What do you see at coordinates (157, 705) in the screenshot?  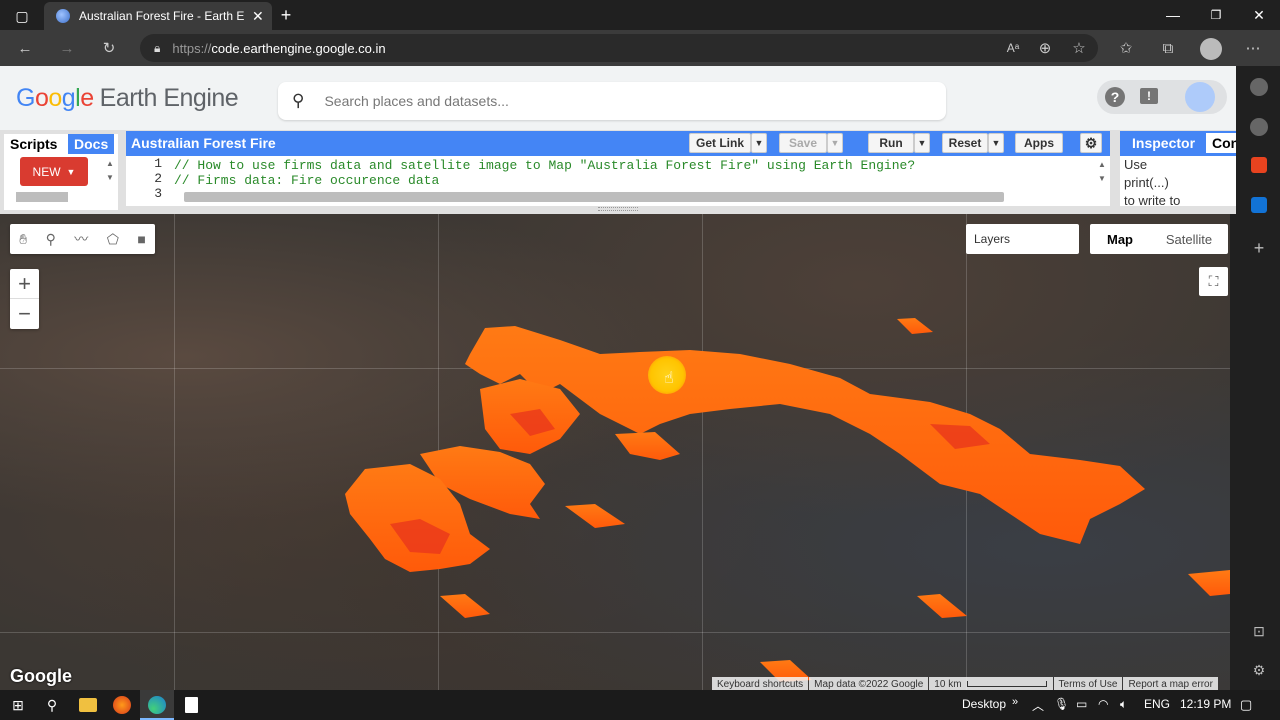 I see `edge-icon` at bounding box center [157, 705].